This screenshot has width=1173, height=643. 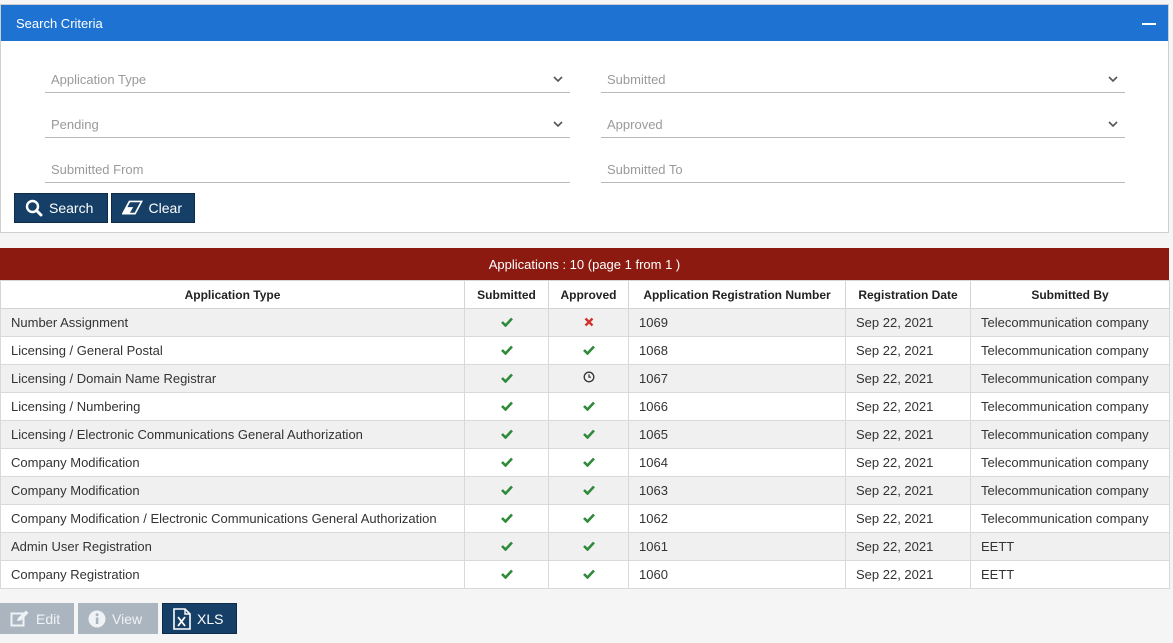 What do you see at coordinates (737, 434) in the screenshot?
I see `cell-registration-number: 1065` at bounding box center [737, 434].